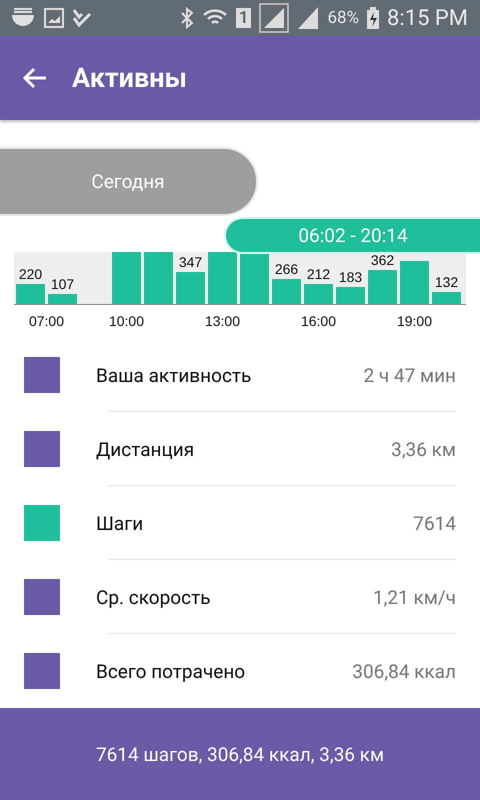 This screenshot has height=800, width=480. I want to click on metric-value: 2 ч 47 мин, so click(409, 375).